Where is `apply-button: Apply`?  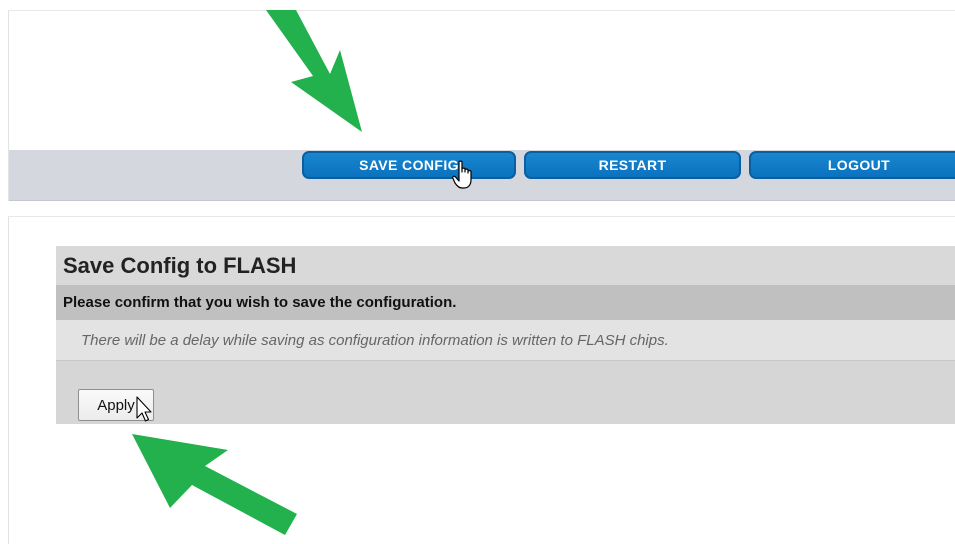 apply-button: Apply is located at coordinates (116, 405).